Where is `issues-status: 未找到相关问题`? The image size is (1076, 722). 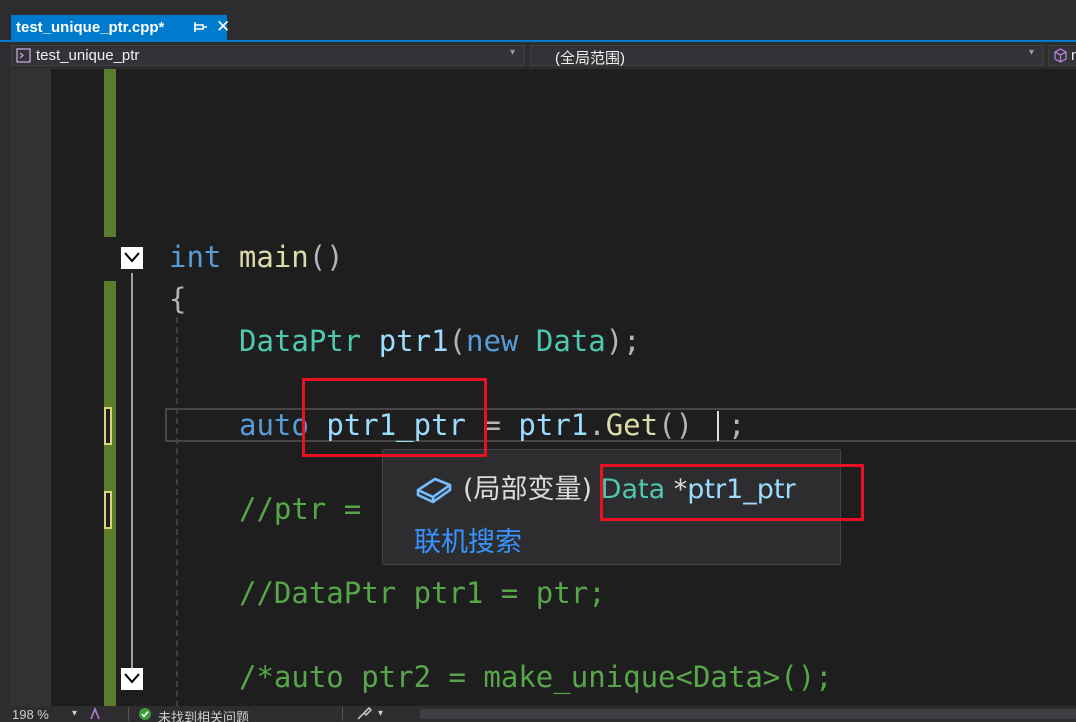
issues-status: 未找到相关问题 is located at coordinates (203, 714).